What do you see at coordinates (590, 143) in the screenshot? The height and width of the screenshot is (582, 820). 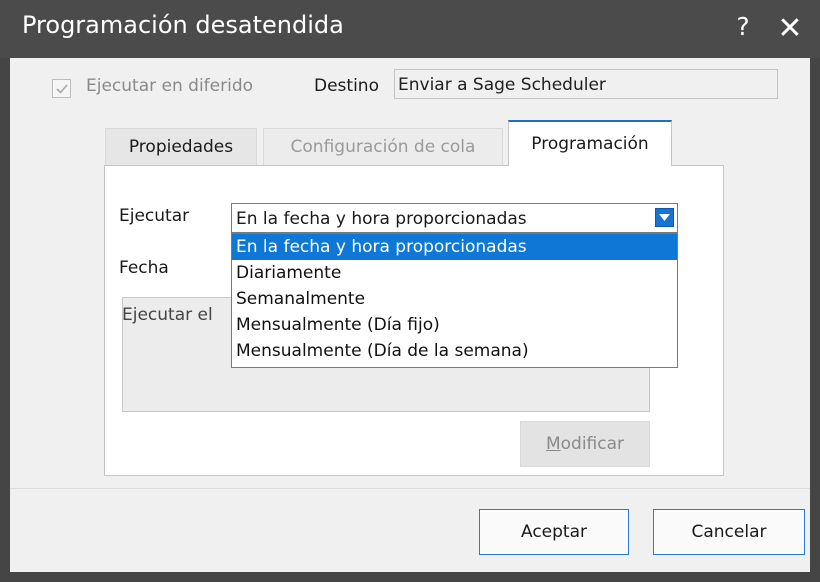 I see `tab-programacion: Programación` at bounding box center [590, 143].